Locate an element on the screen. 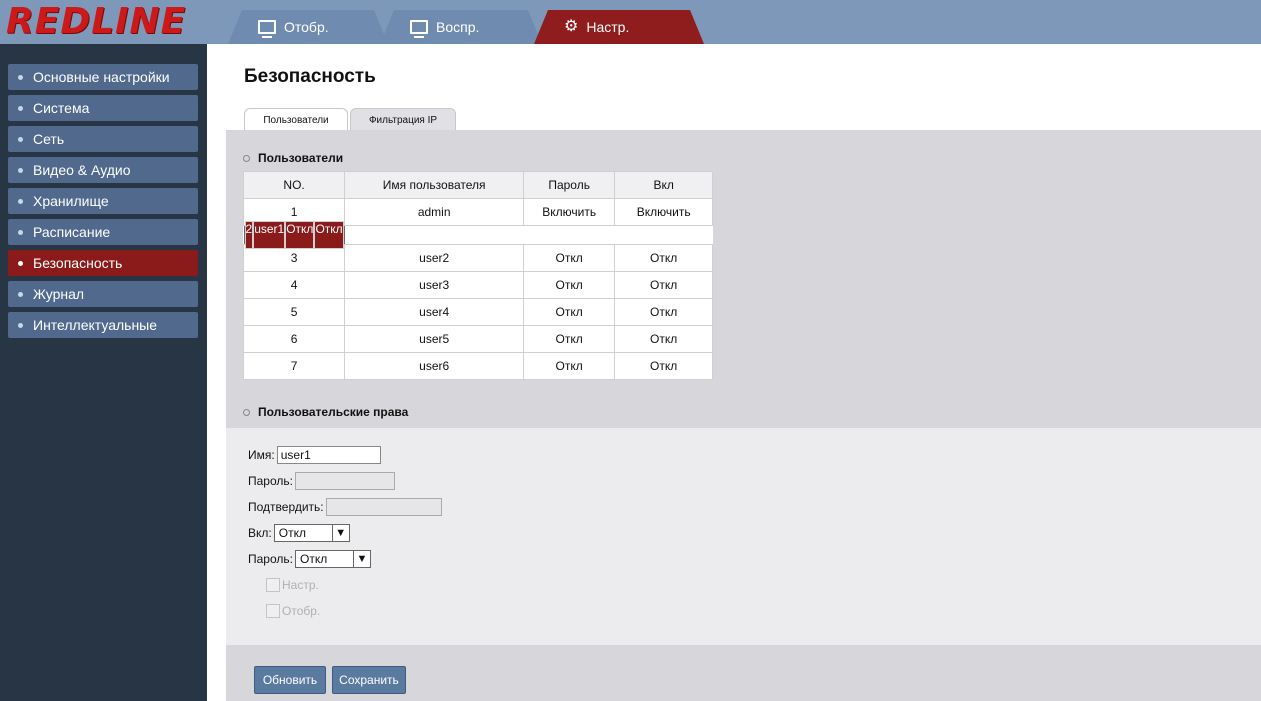 The width and height of the screenshot is (1261, 701). table-cell: 4 is located at coordinates (294, 285).